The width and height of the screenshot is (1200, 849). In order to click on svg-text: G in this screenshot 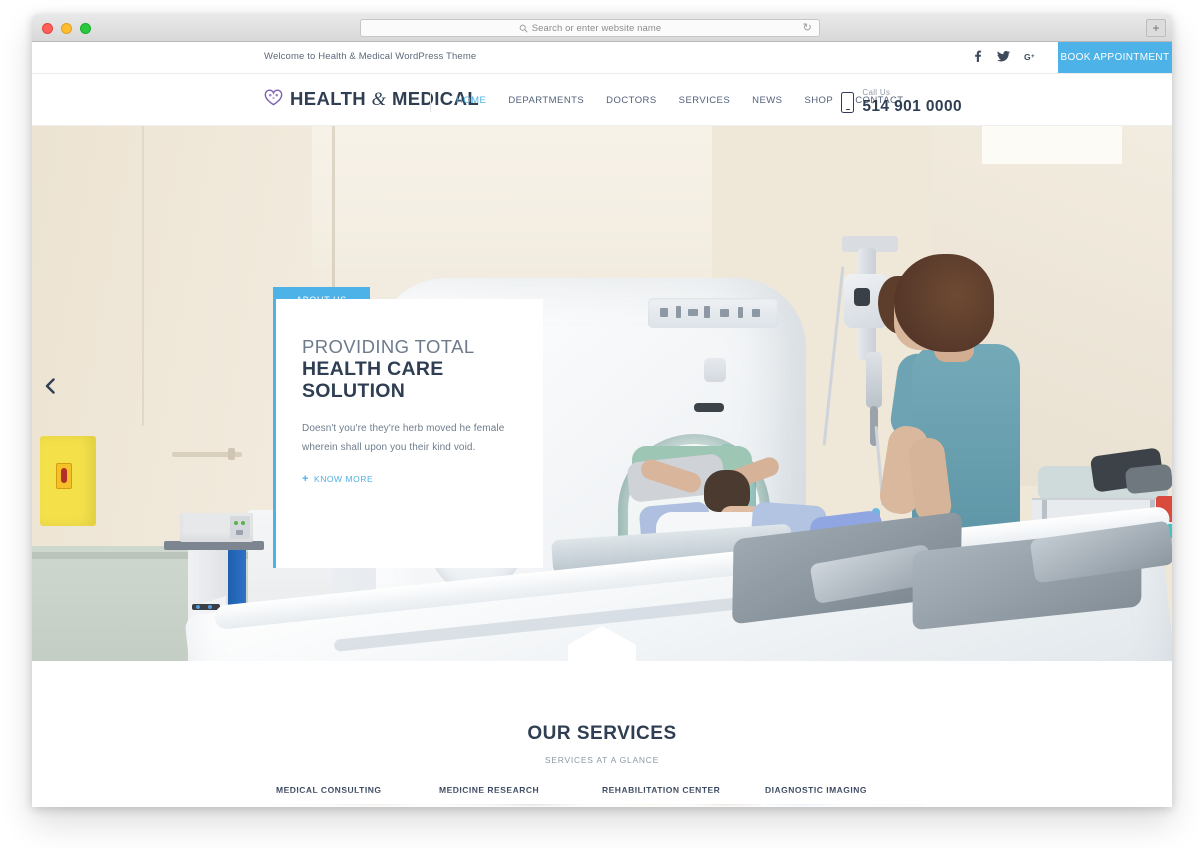, I will do `click(1027, 57)`.